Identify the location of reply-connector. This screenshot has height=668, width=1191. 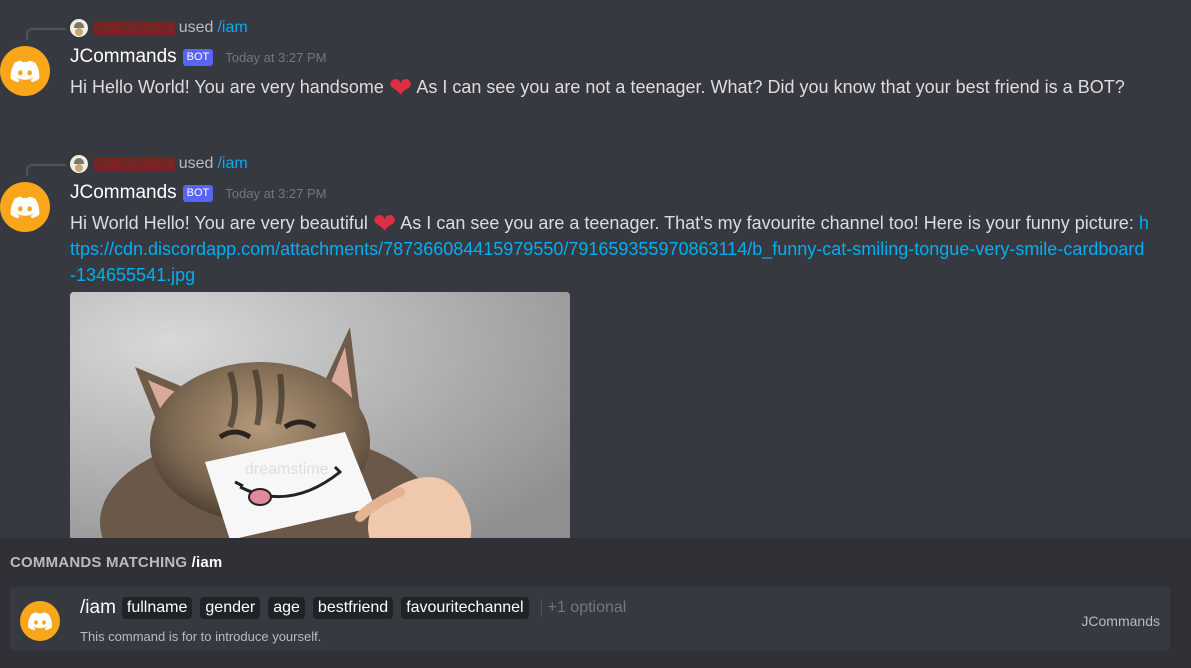
(46, 170).